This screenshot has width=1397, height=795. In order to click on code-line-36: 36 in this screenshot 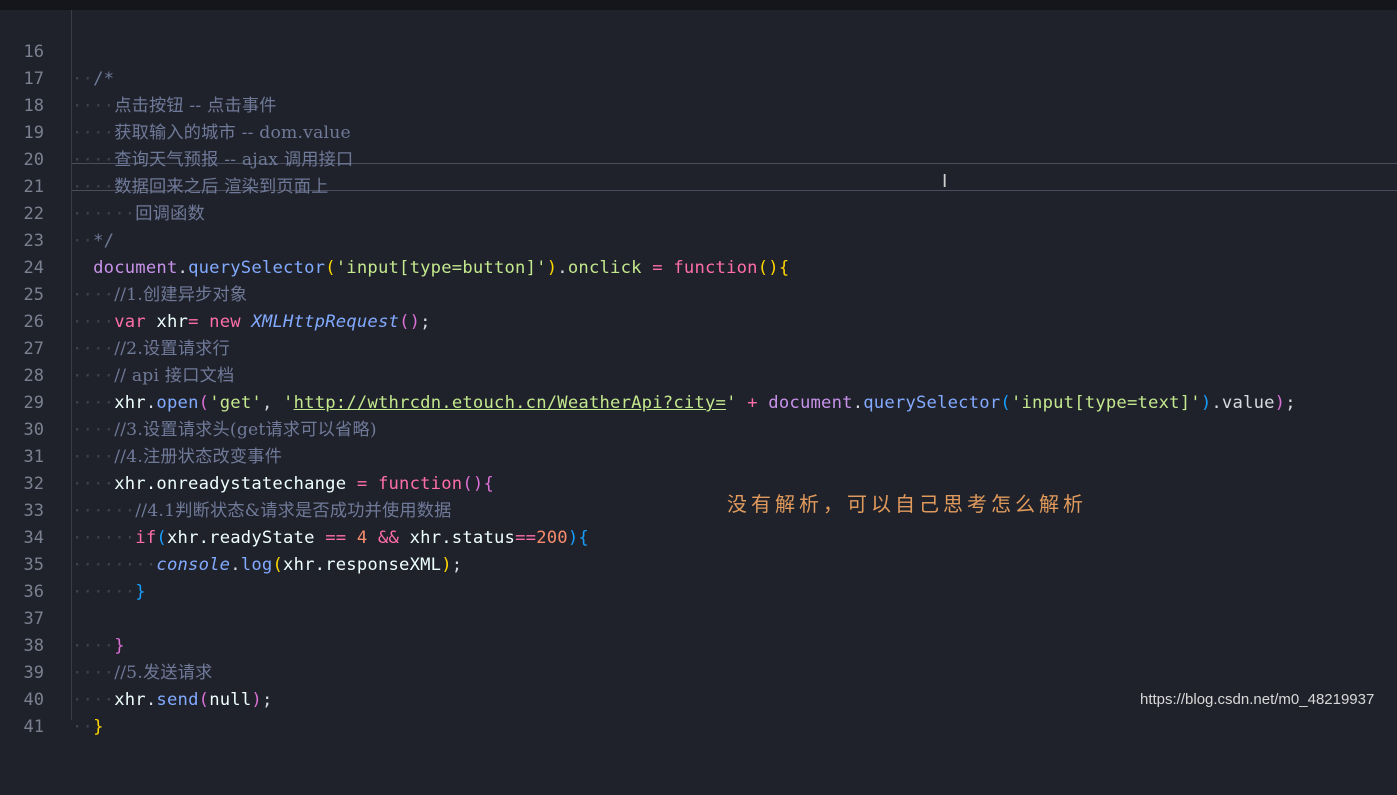, I will do `click(698, 577)`.